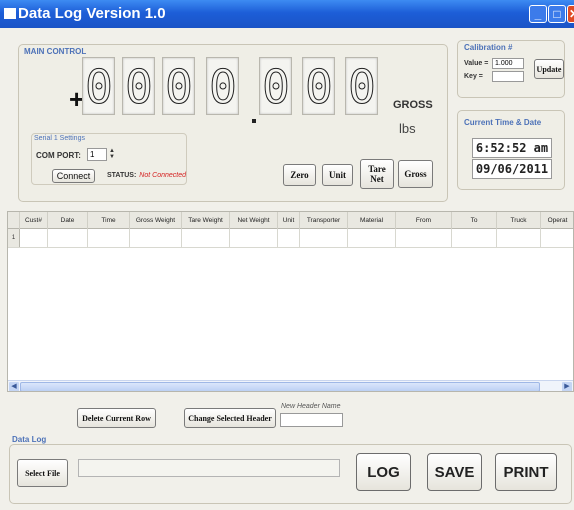 The image size is (574, 510). Describe the element at coordinates (14, 386) in the screenshot. I see `scroll-left-icon: ◀` at that location.